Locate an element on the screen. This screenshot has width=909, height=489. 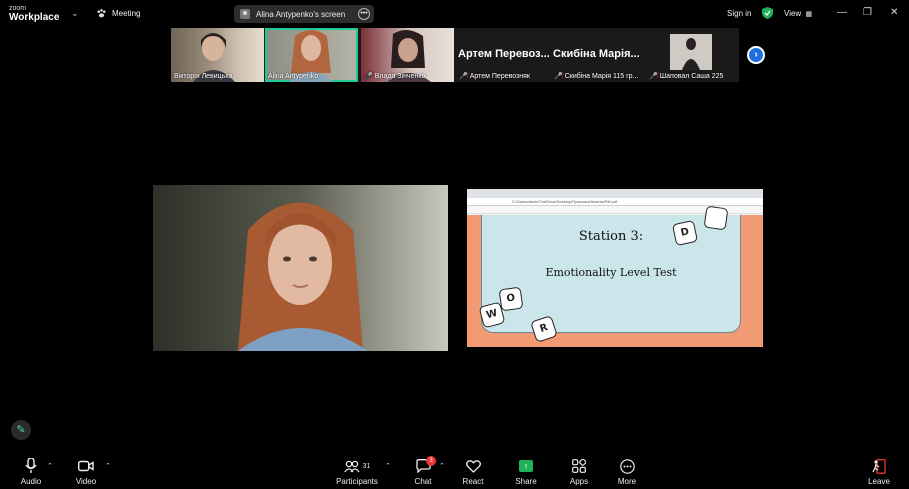
annotate-pencil-icon: ✎ is located at coordinates (21, 430).